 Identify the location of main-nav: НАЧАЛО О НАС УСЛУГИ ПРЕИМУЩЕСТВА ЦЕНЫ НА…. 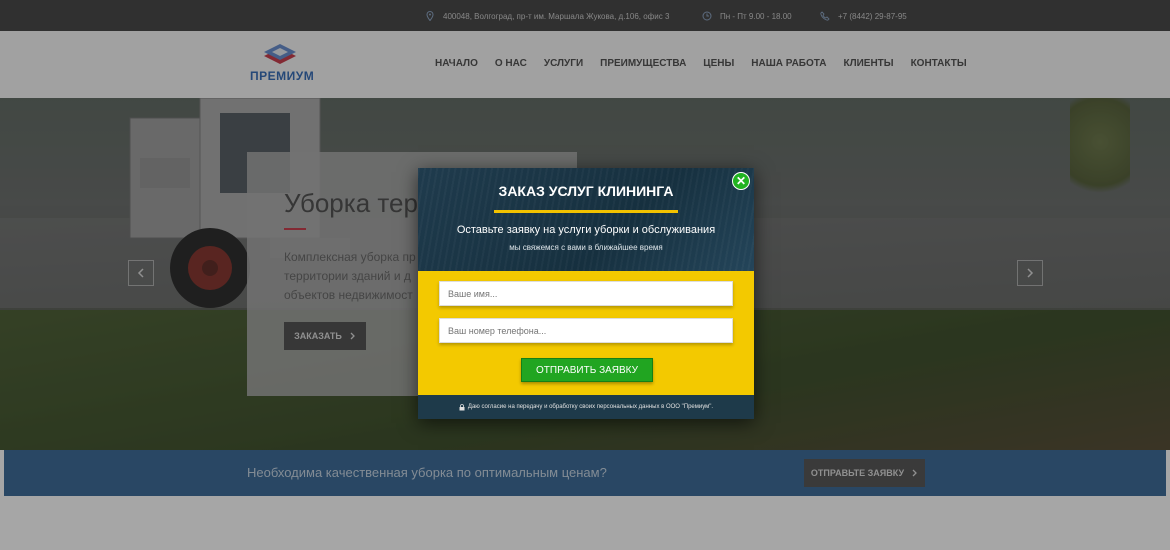
(709, 63).